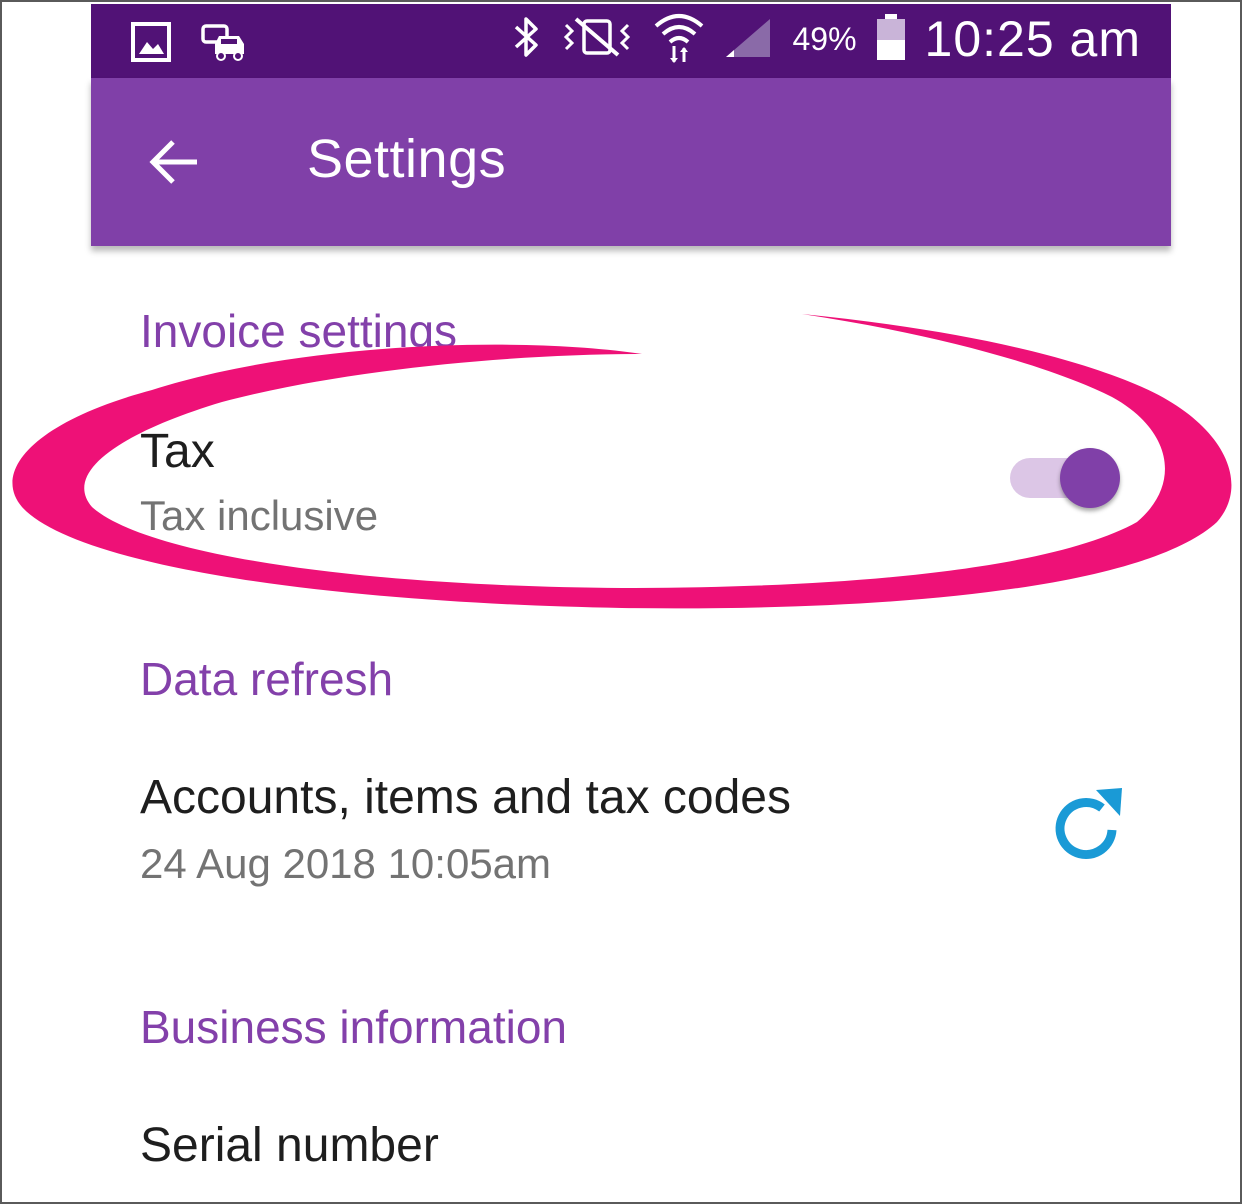 The width and height of the screenshot is (1242, 1204). What do you see at coordinates (151, 44) in the screenshot?
I see `gallery-icon` at bounding box center [151, 44].